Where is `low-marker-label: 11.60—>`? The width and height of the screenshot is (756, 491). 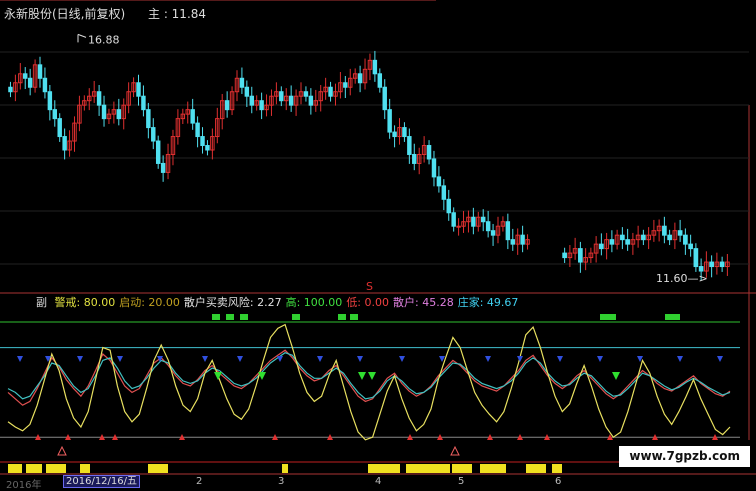 low-marker-label: 11.60—> is located at coordinates (682, 278).